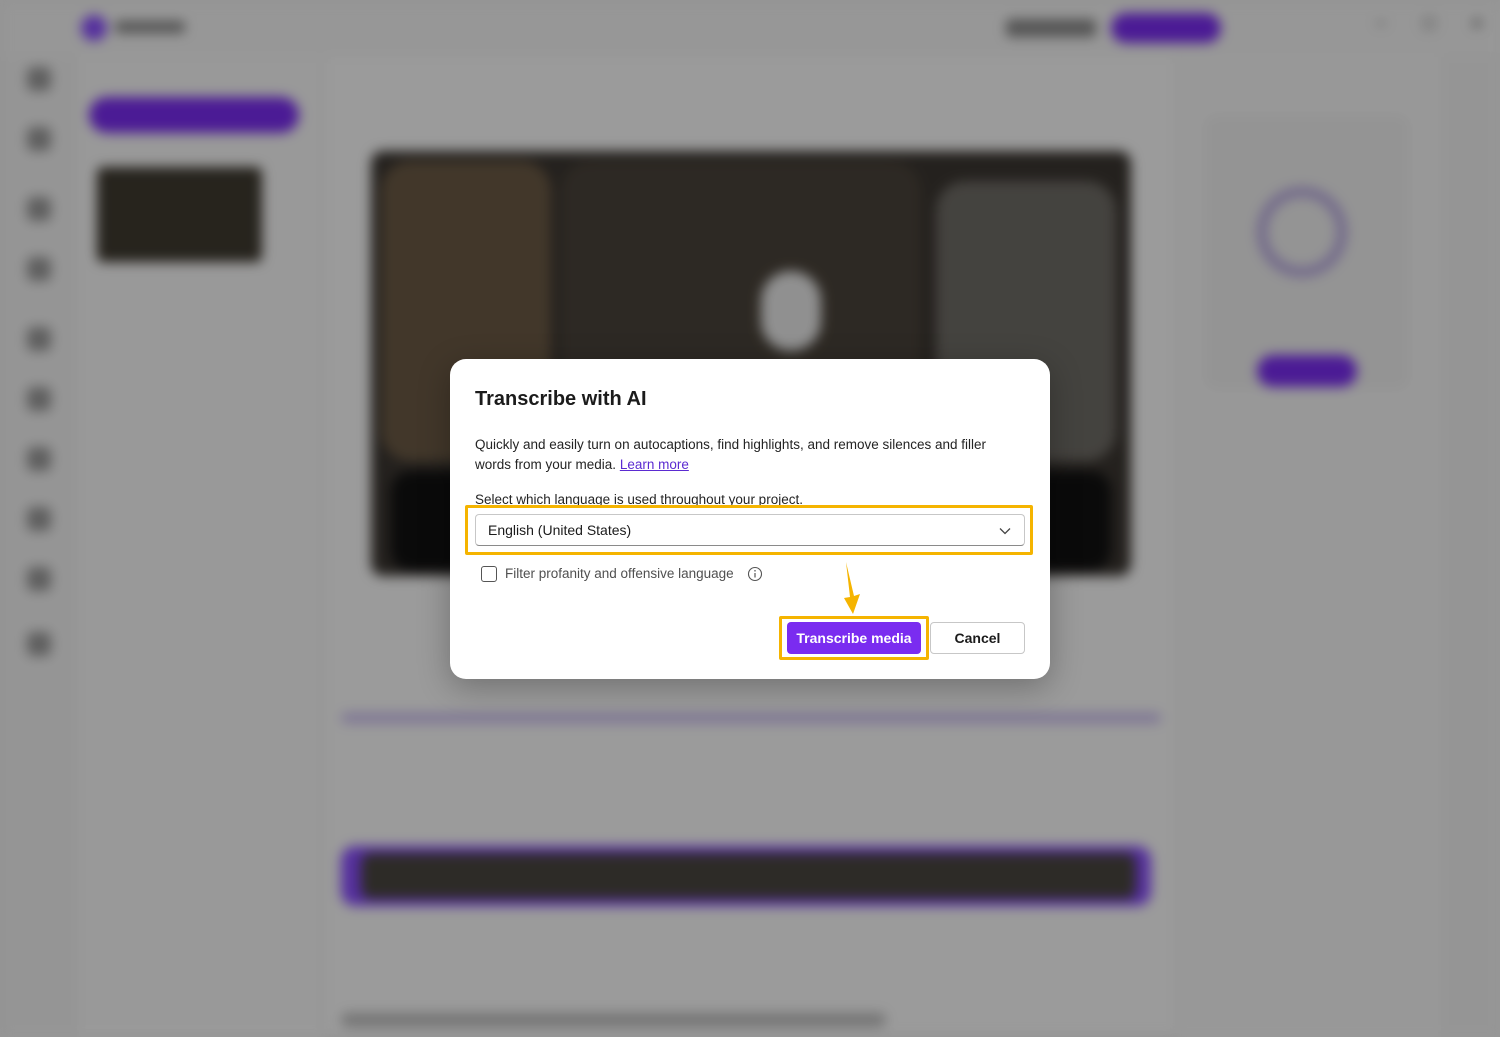  Describe the element at coordinates (489, 574) in the screenshot. I see `filter-profanity-checkbox` at that location.